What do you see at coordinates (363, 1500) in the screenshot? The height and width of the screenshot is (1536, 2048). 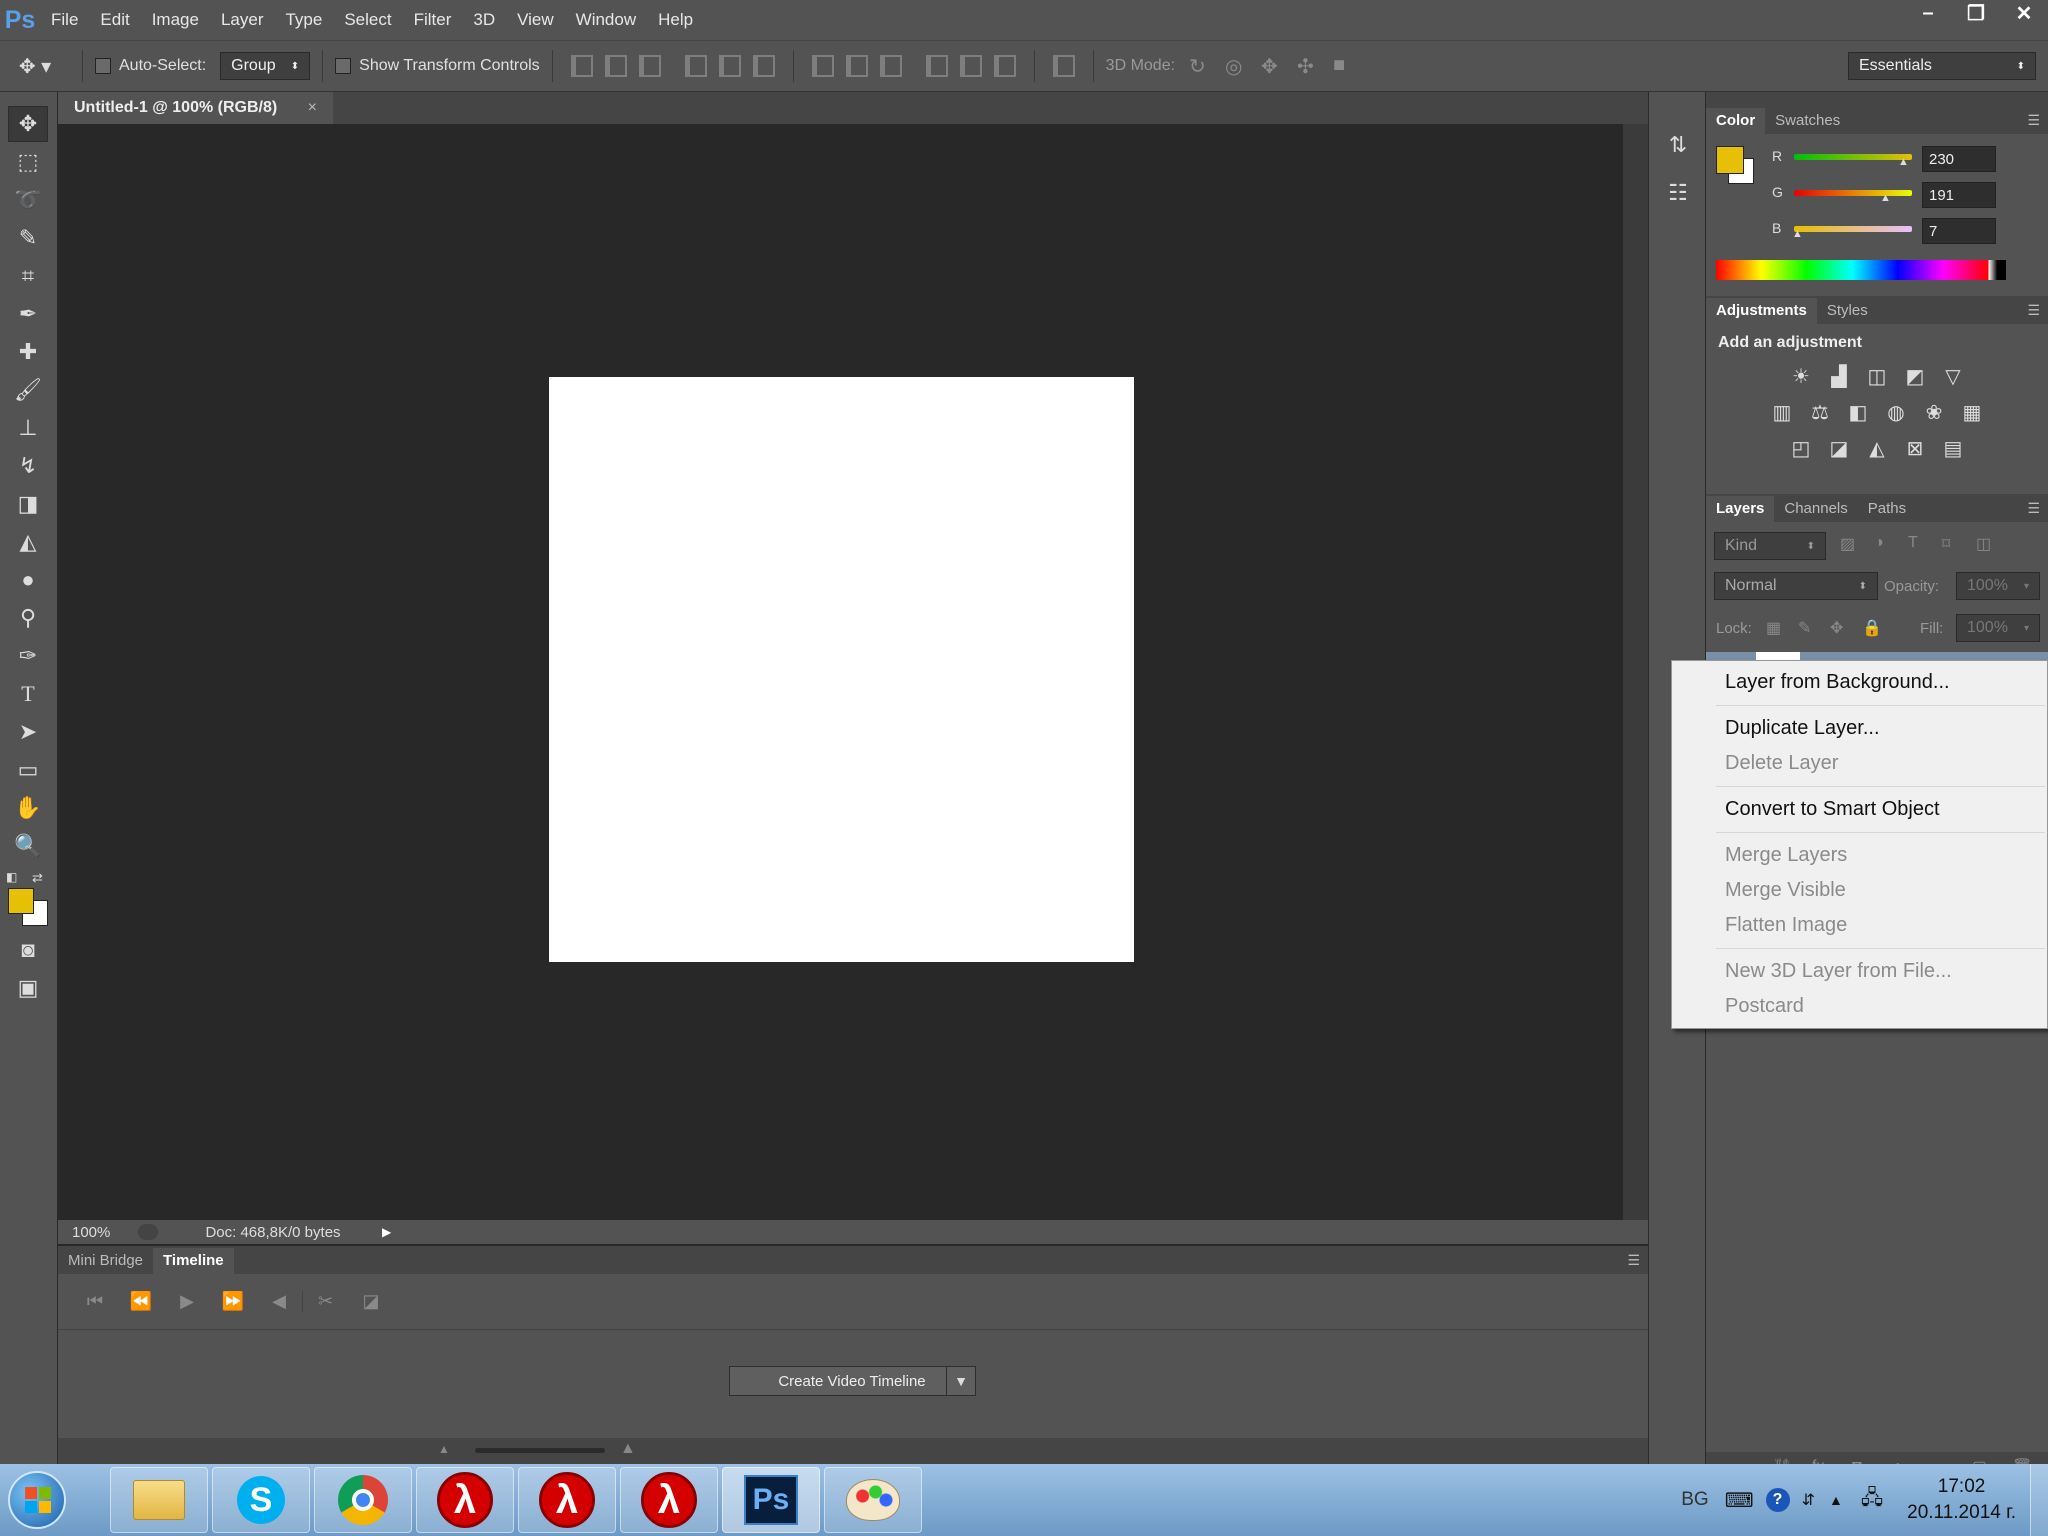 I see `taskbar-chrome-icon` at bounding box center [363, 1500].